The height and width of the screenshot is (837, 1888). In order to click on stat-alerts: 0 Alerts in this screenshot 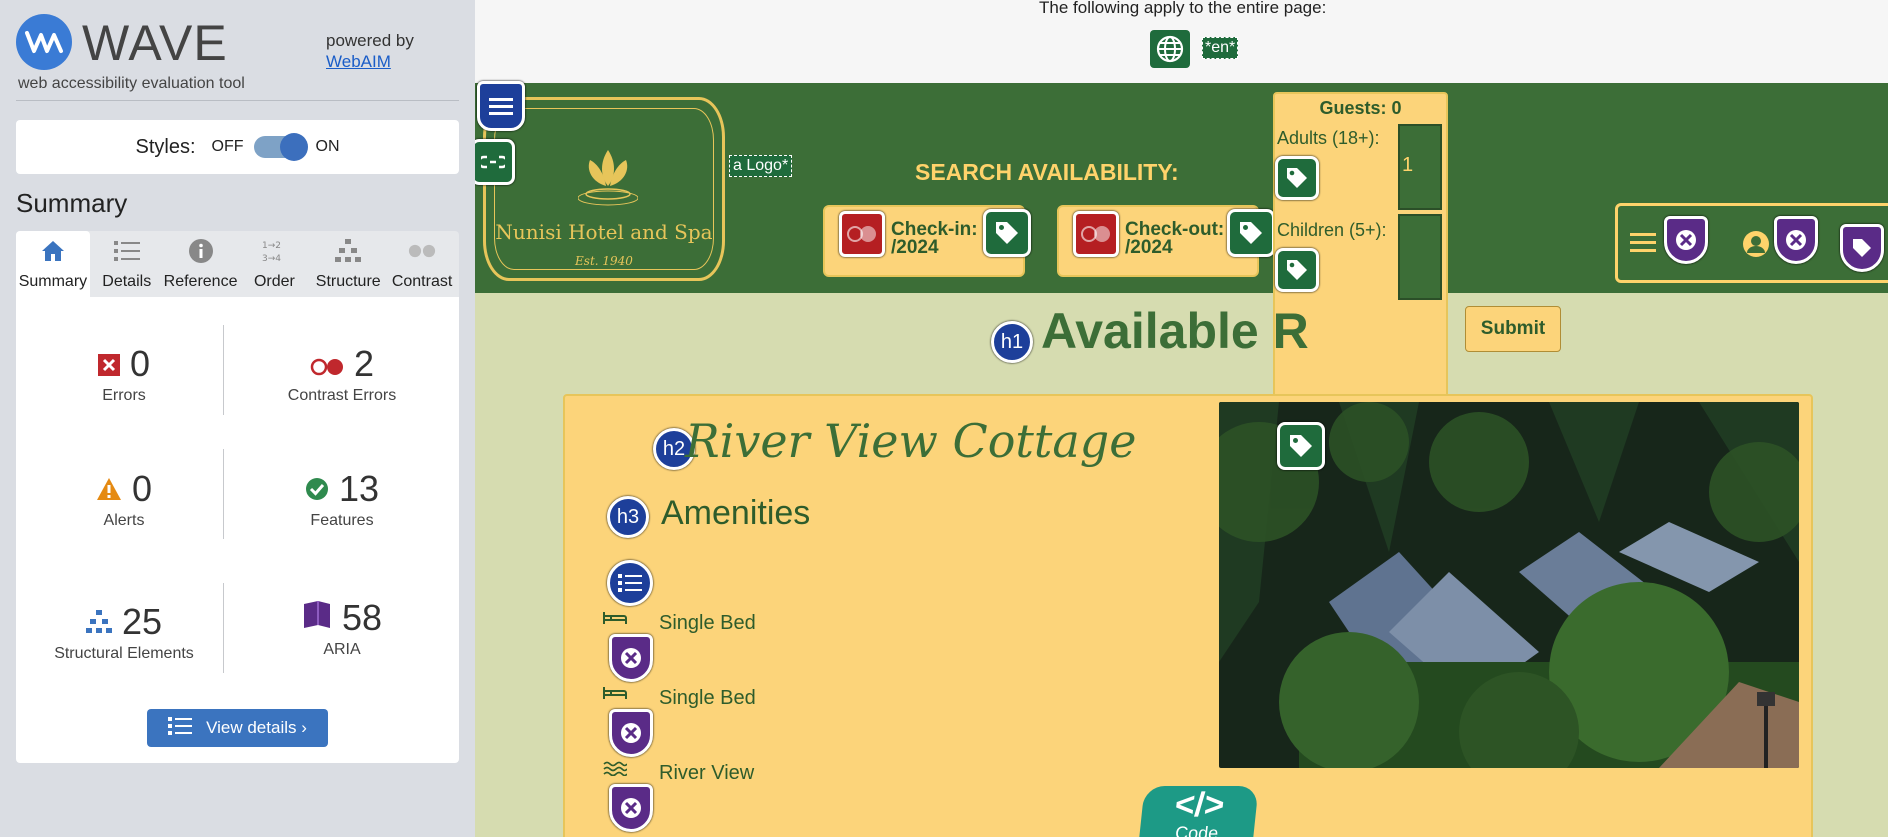, I will do `click(124, 499)`.